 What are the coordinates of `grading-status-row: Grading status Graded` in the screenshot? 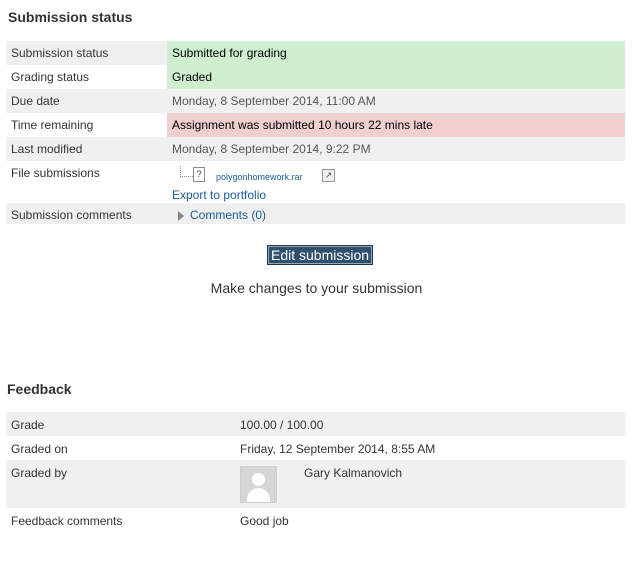 It's located at (315, 77).